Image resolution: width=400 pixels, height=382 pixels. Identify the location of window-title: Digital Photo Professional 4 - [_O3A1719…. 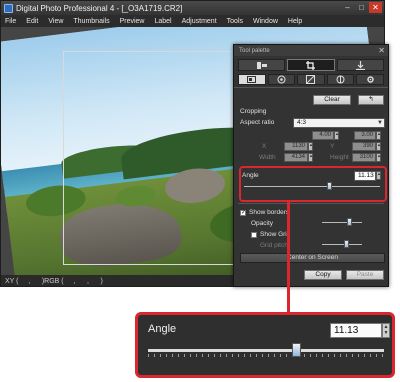
(99, 8).